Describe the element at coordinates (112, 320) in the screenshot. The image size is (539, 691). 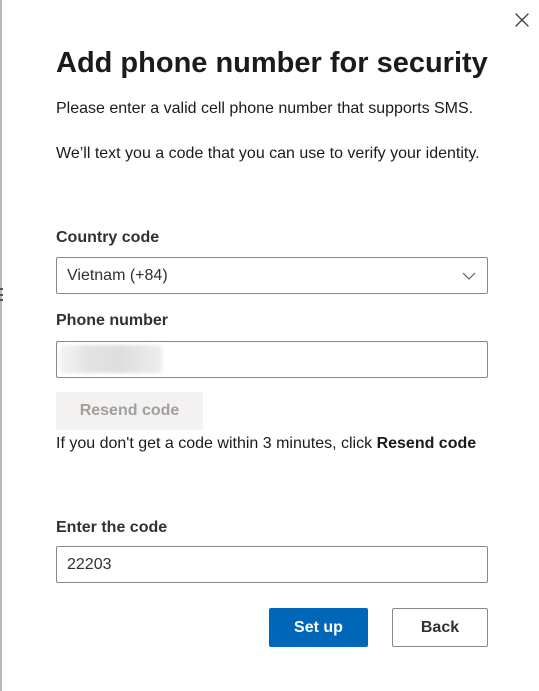
I see `phone-number-label: Phone number` at that location.